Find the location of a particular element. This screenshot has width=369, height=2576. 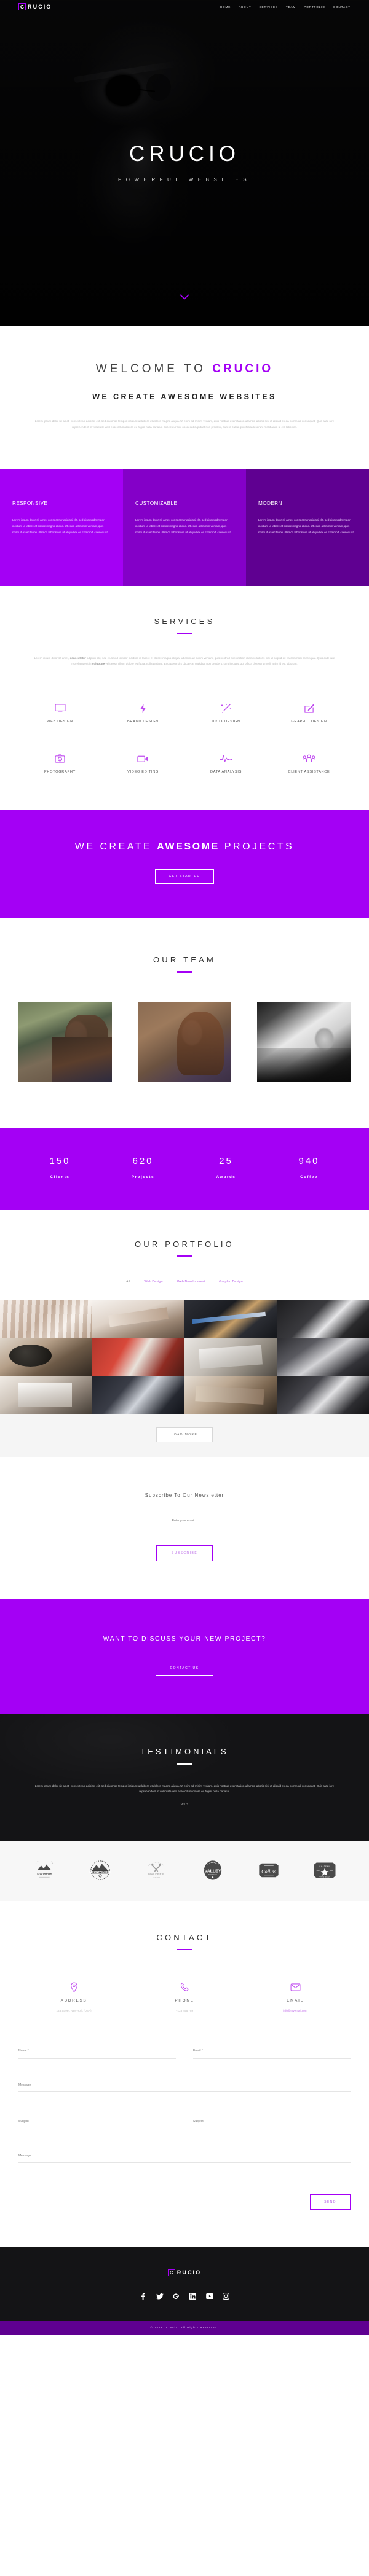

monitor-icon is located at coordinates (59, 708).